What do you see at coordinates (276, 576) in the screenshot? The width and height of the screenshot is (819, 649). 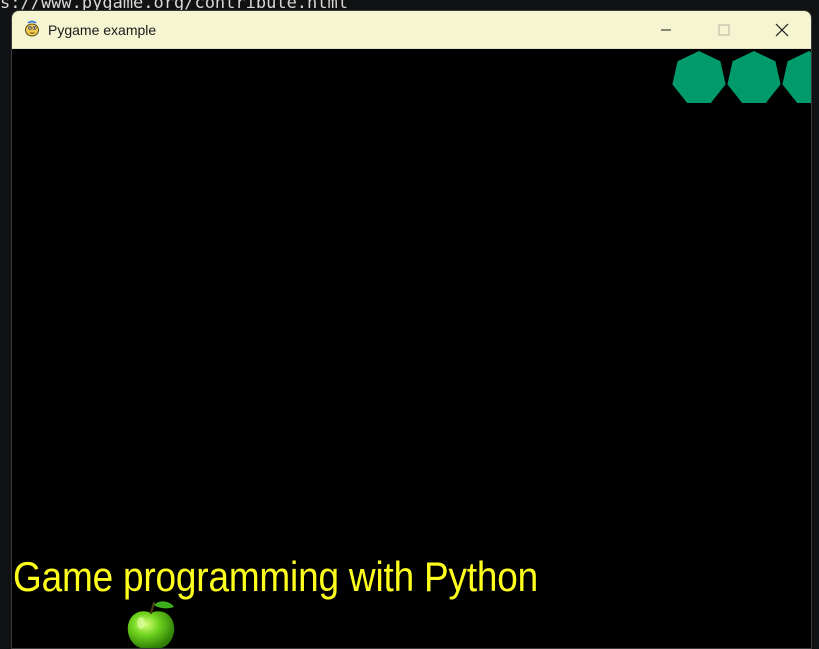 I see `game-caption: Game programming with Python` at bounding box center [276, 576].